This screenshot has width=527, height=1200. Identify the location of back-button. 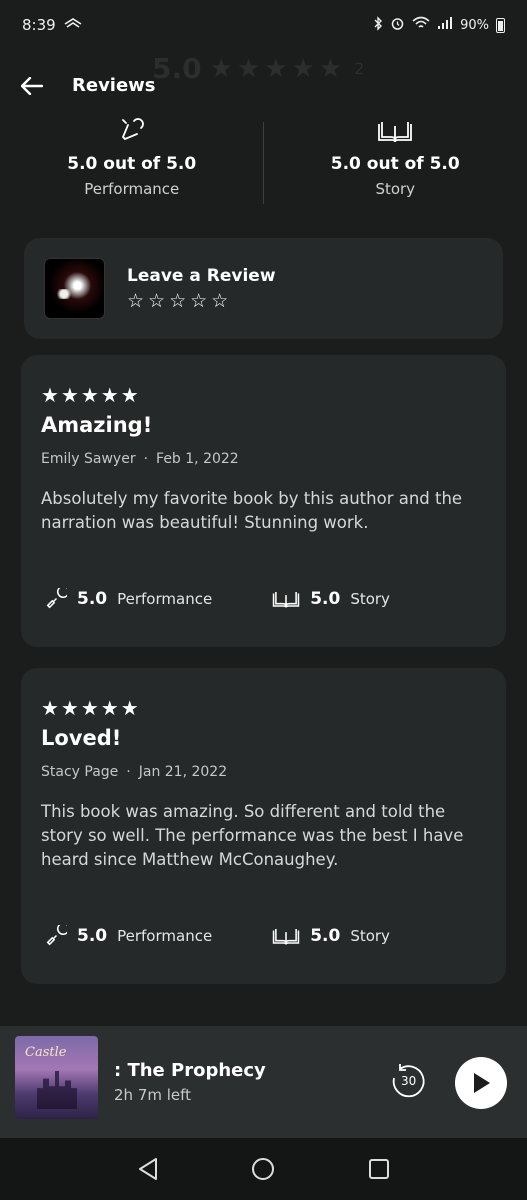
(32, 86).